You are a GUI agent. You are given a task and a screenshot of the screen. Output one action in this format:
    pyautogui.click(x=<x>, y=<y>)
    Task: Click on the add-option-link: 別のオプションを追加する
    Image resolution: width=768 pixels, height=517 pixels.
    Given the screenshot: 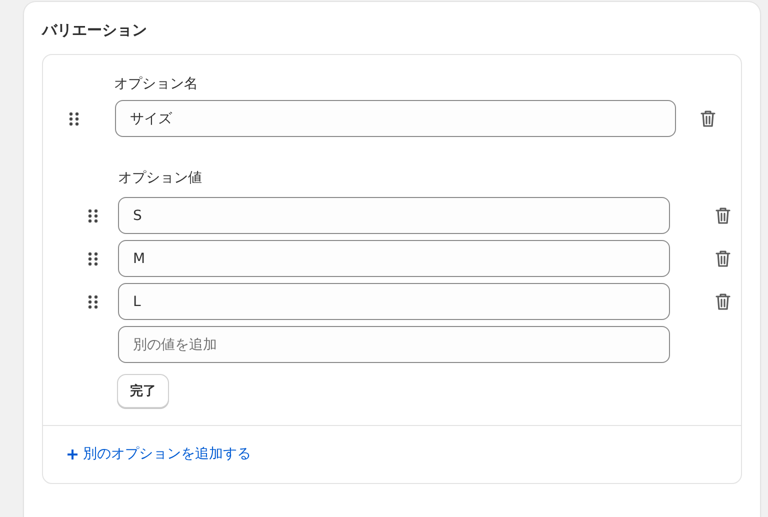 What is the action you would take?
    pyautogui.click(x=159, y=454)
    